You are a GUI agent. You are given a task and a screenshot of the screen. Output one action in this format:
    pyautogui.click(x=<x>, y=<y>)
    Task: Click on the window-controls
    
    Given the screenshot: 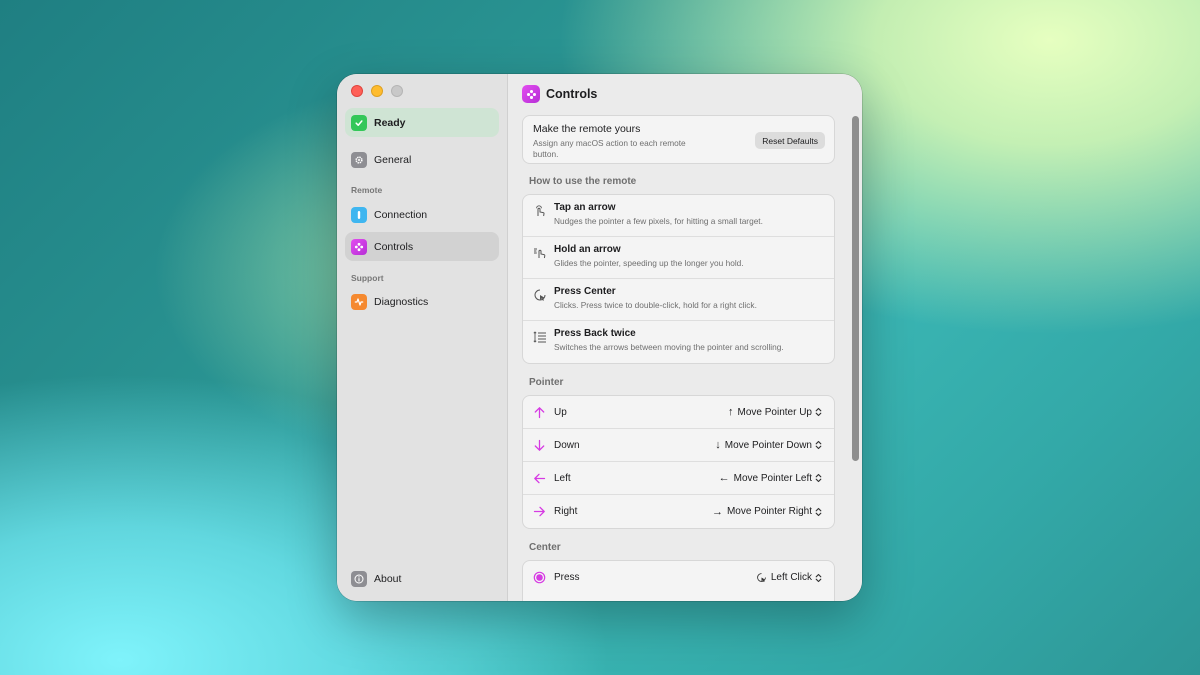 What is the action you would take?
    pyautogui.click(x=377, y=91)
    